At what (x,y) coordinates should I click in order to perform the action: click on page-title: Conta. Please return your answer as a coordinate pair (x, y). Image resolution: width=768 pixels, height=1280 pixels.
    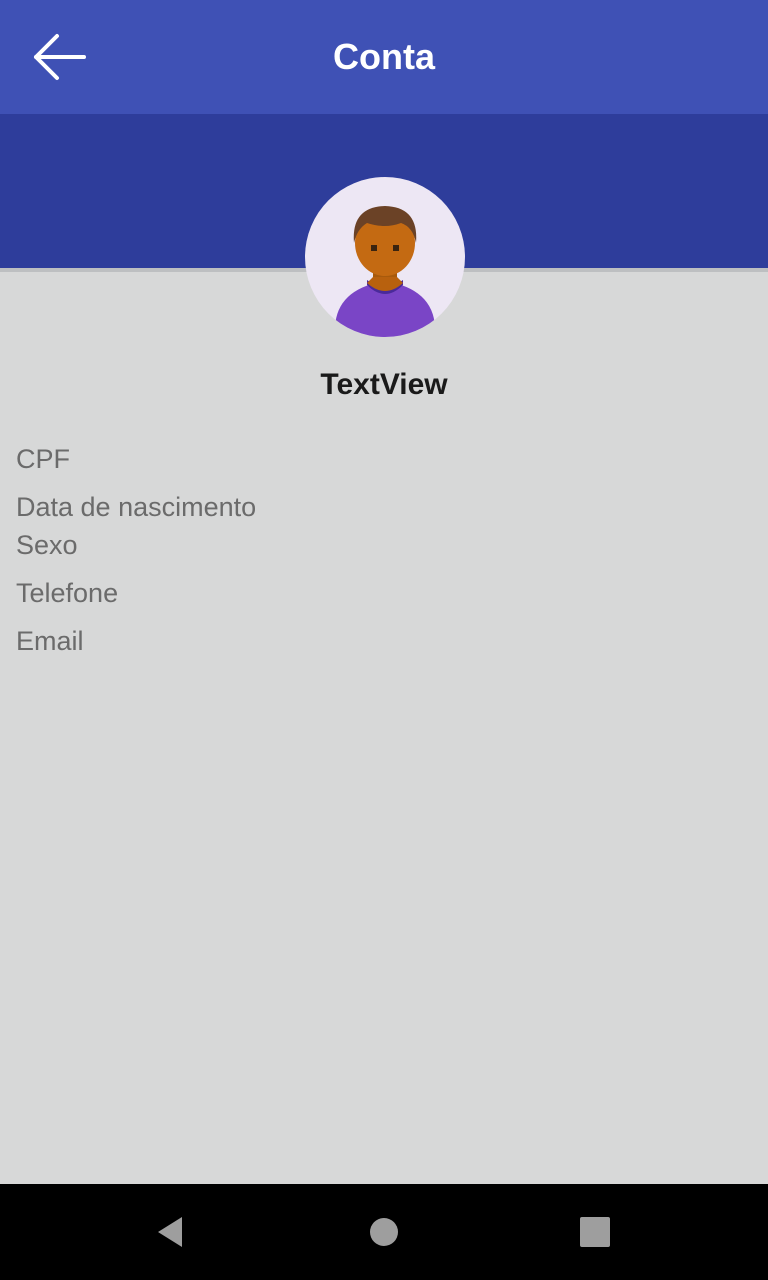
    Looking at the image, I should click on (384, 56).